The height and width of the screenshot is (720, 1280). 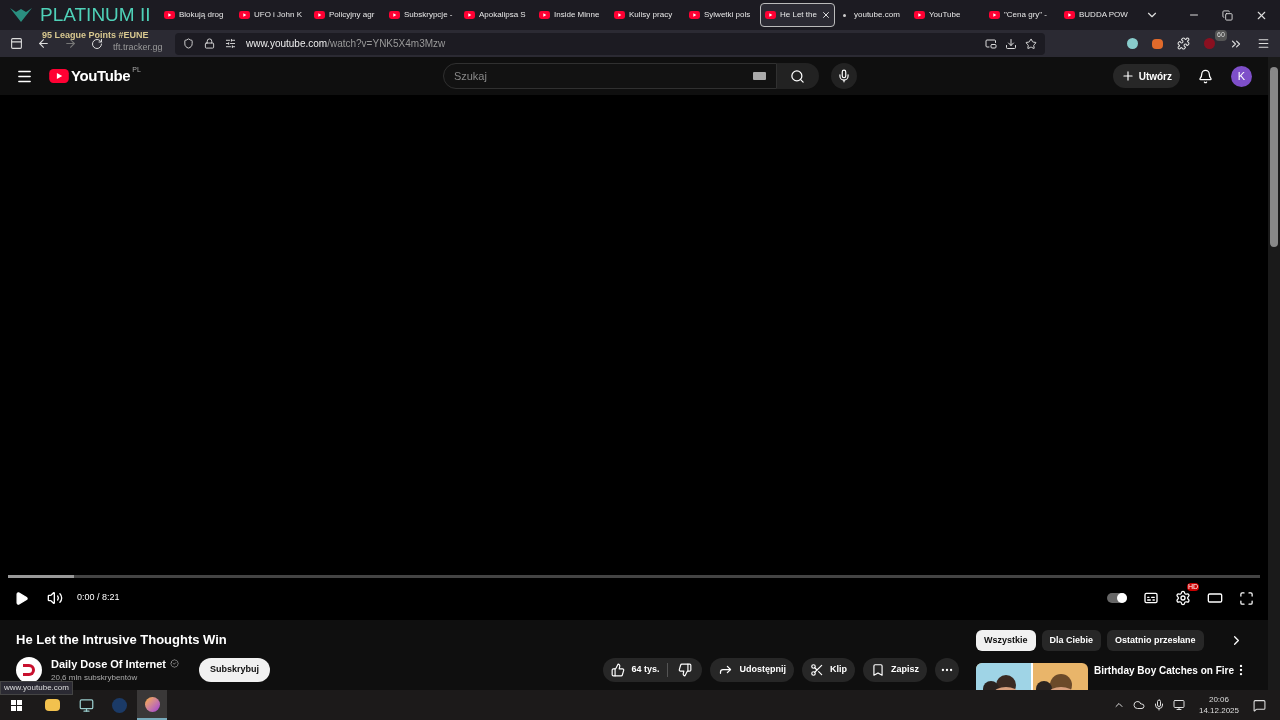 I want to click on network-icon, so click(x=1178, y=705).